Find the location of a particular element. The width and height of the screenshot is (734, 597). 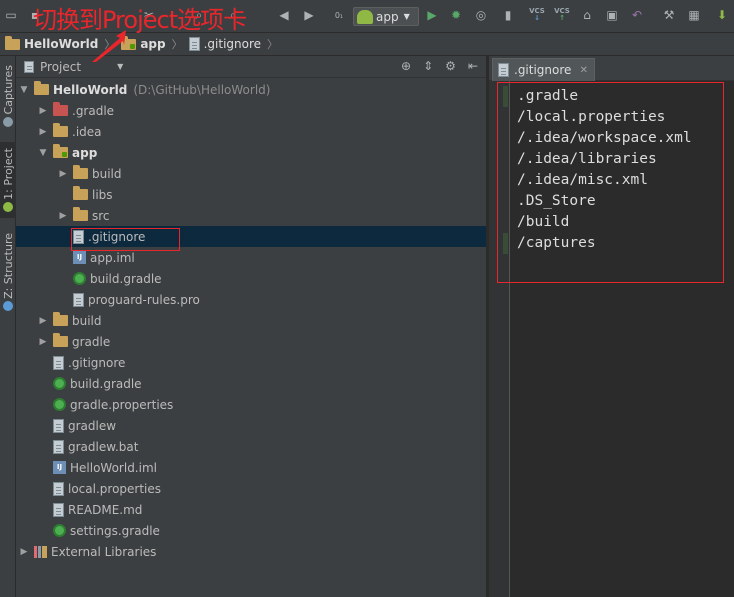

project-structure-icon: ▦ is located at coordinates (694, 15).